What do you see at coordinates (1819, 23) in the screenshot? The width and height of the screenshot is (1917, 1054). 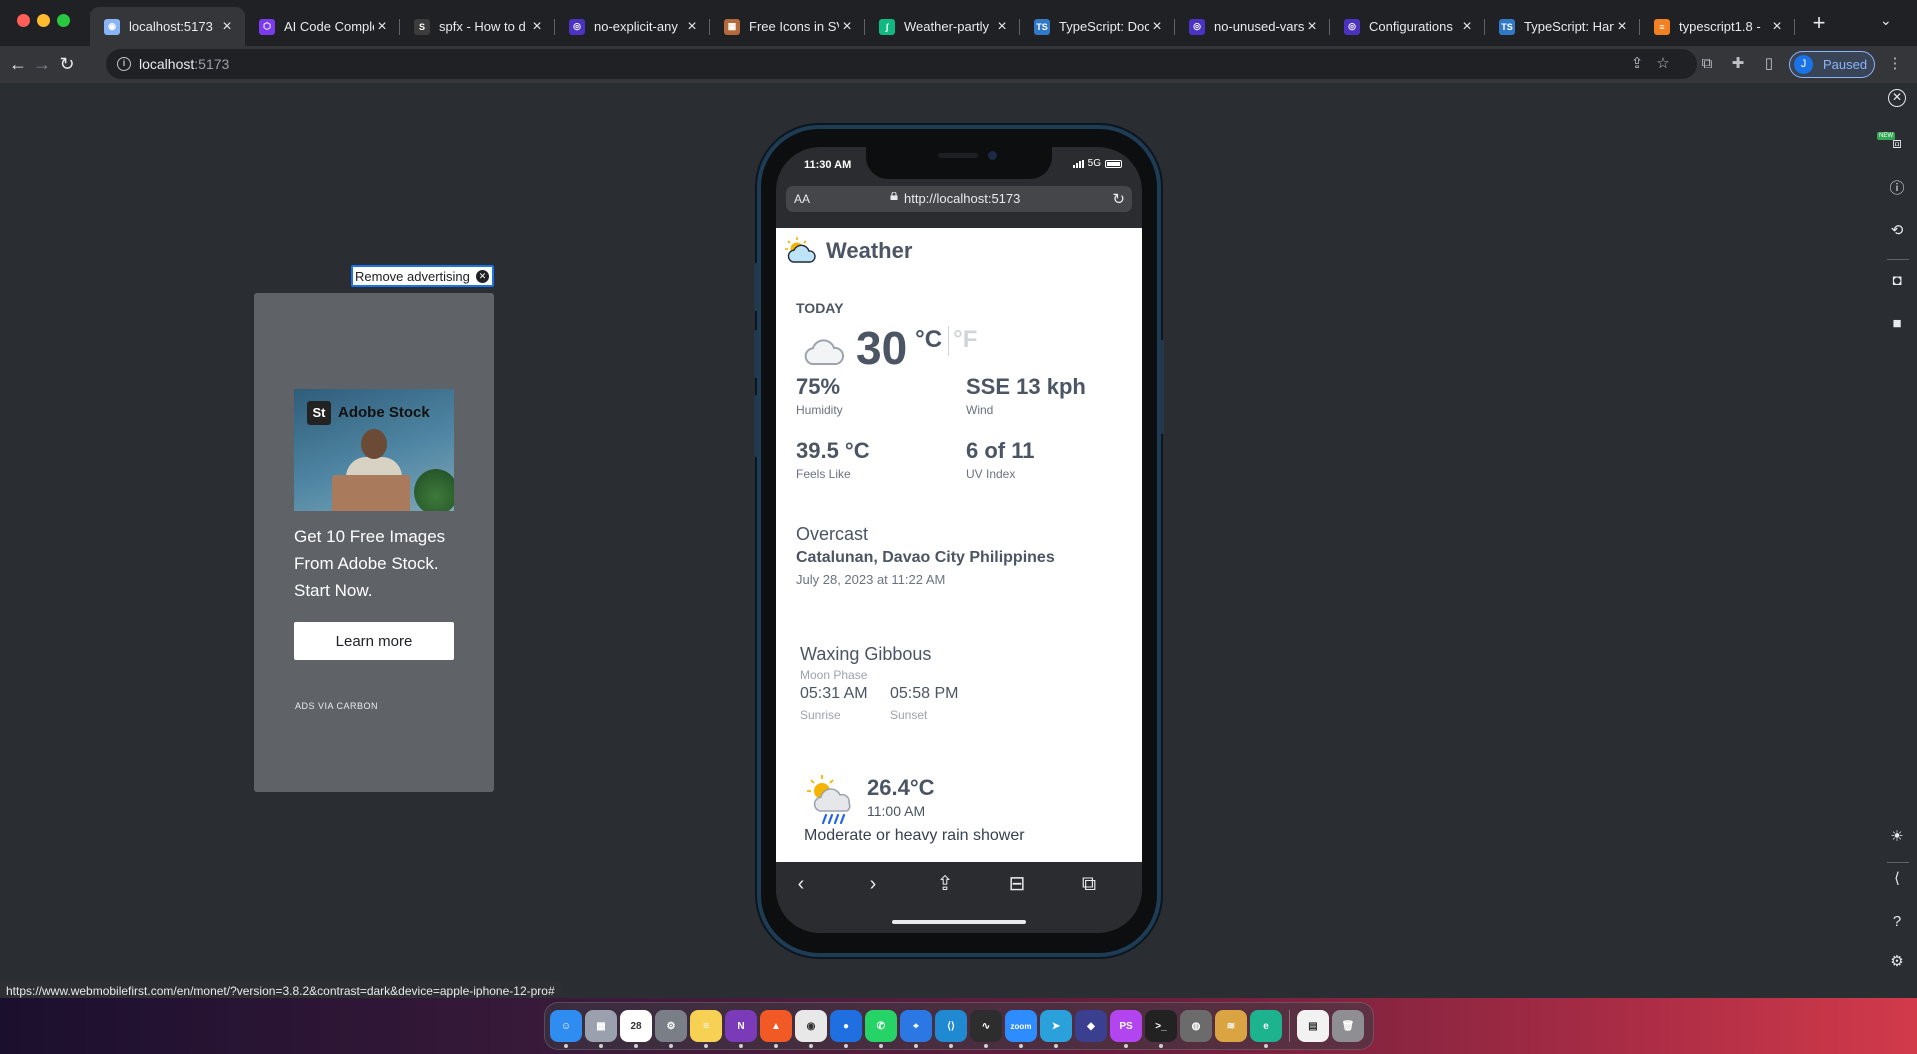 I see `new-tab-button: +` at bounding box center [1819, 23].